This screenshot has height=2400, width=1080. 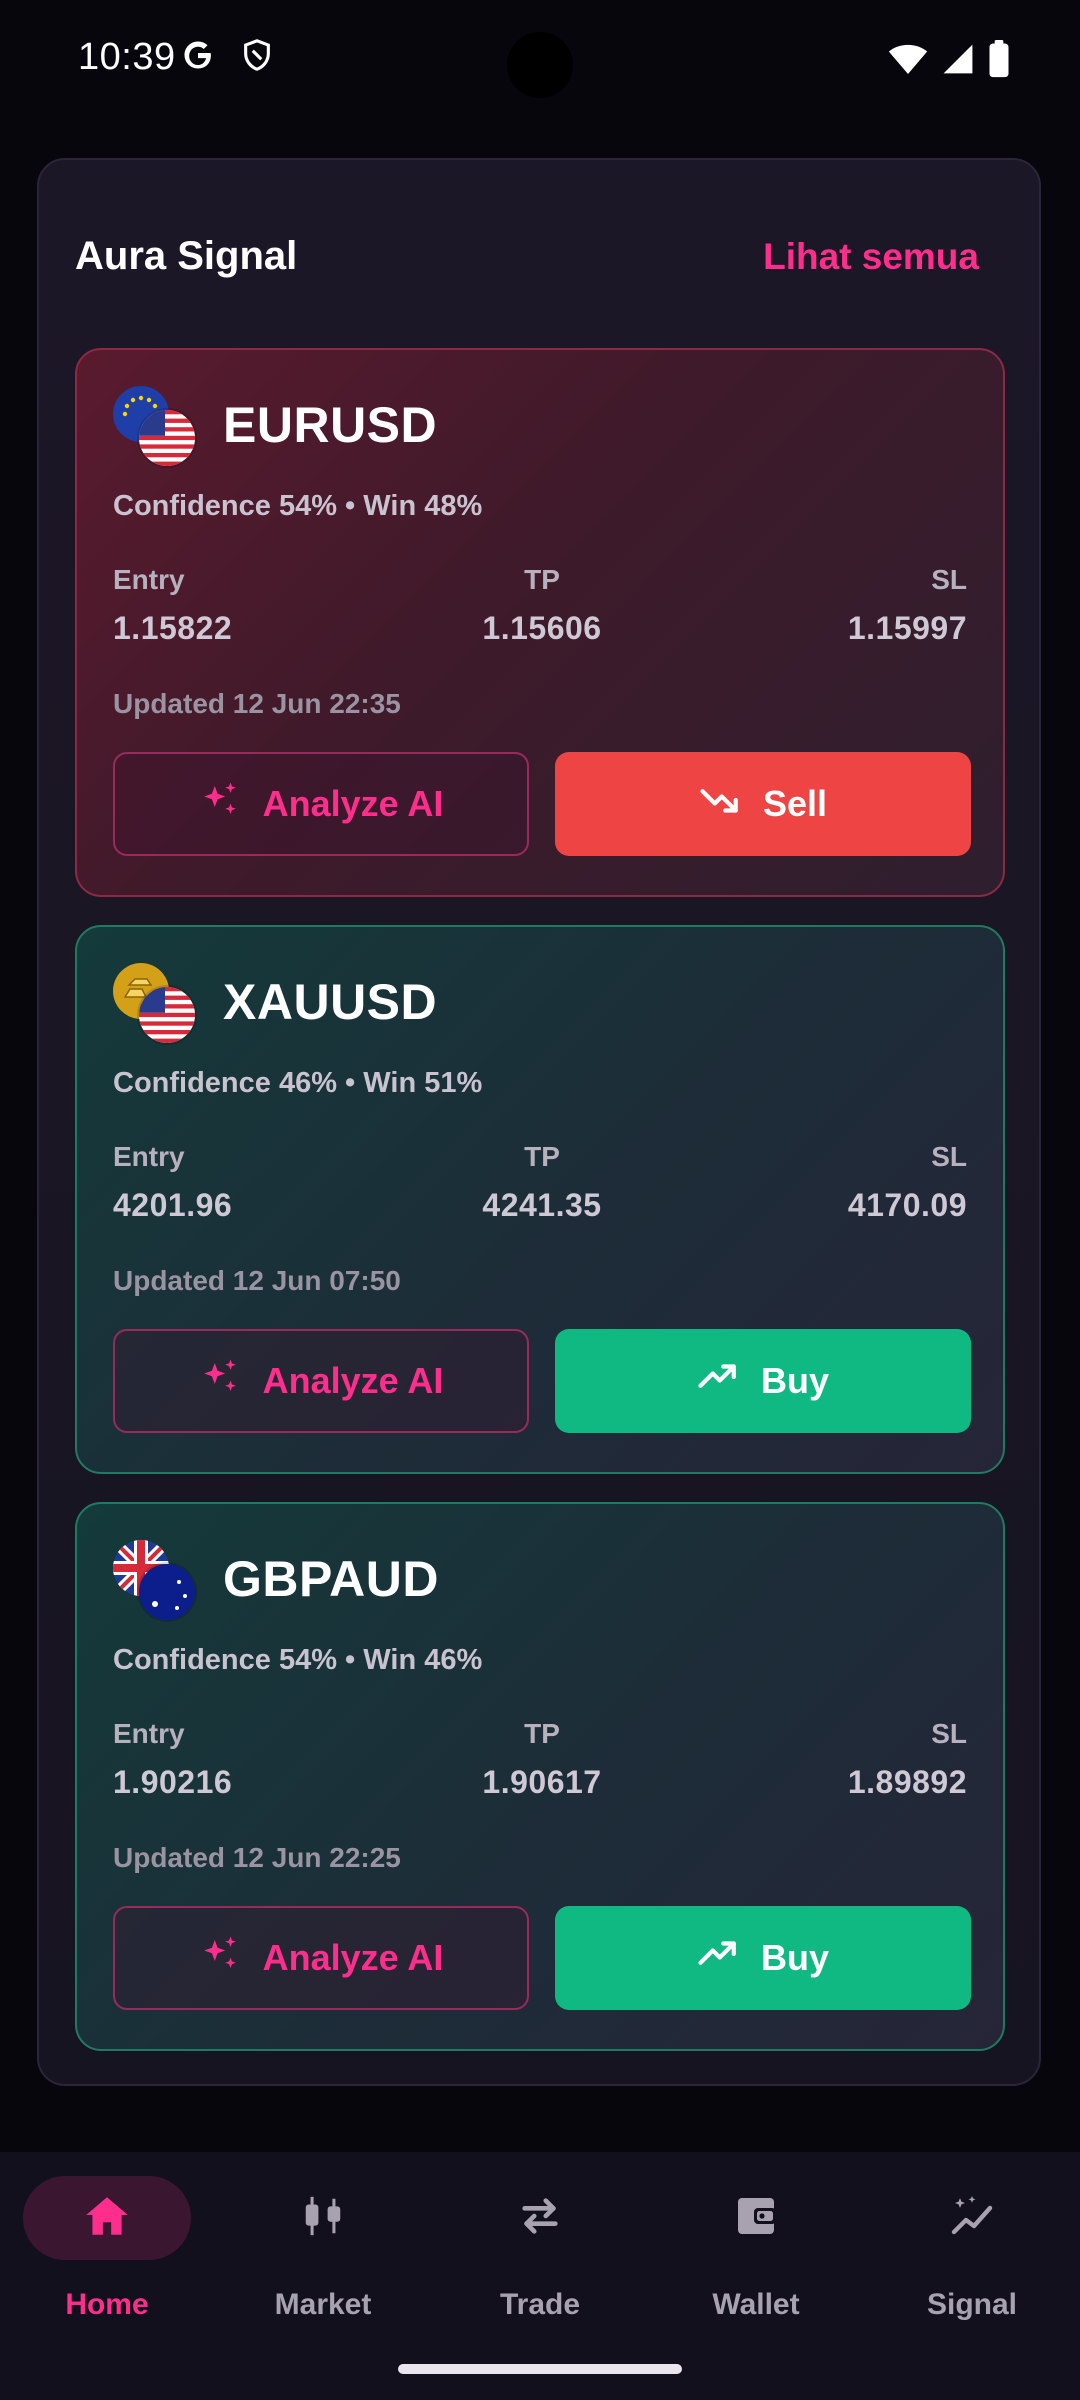 I want to click on pair-name: EURUSD, so click(x=330, y=425).